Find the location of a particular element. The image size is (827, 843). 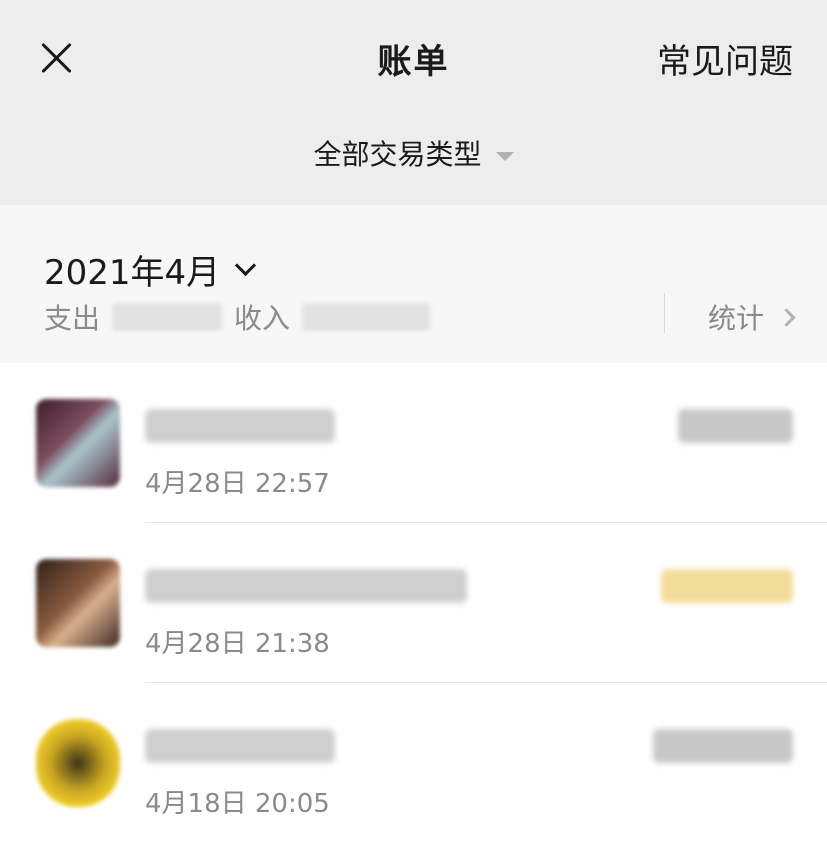

month-selector: 2021年4月 is located at coordinates (150, 269).